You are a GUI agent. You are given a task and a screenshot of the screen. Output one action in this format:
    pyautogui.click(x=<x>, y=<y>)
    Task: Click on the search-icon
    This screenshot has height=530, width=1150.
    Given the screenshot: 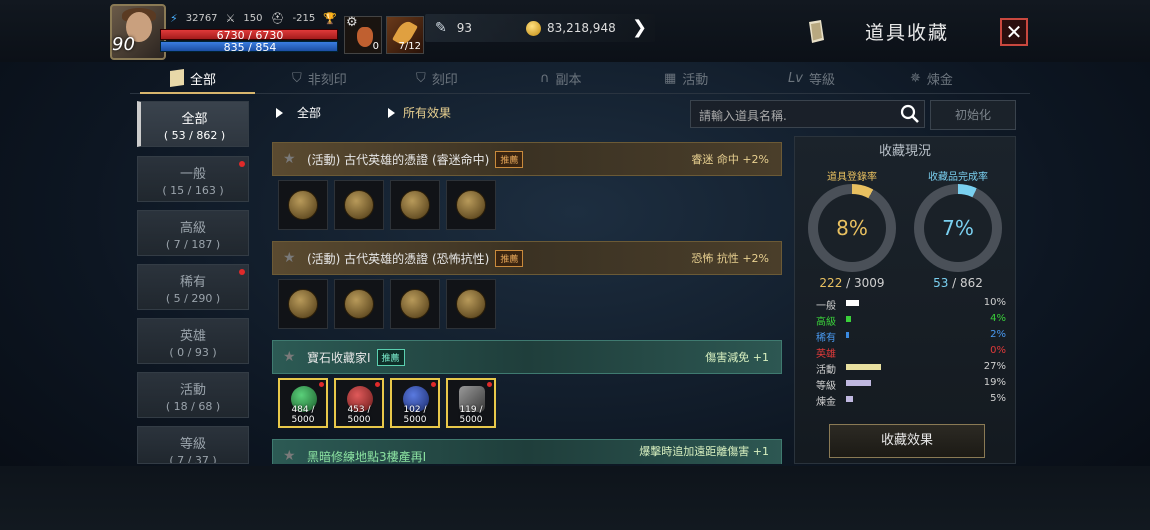 What is the action you would take?
    pyautogui.click(x=910, y=114)
    